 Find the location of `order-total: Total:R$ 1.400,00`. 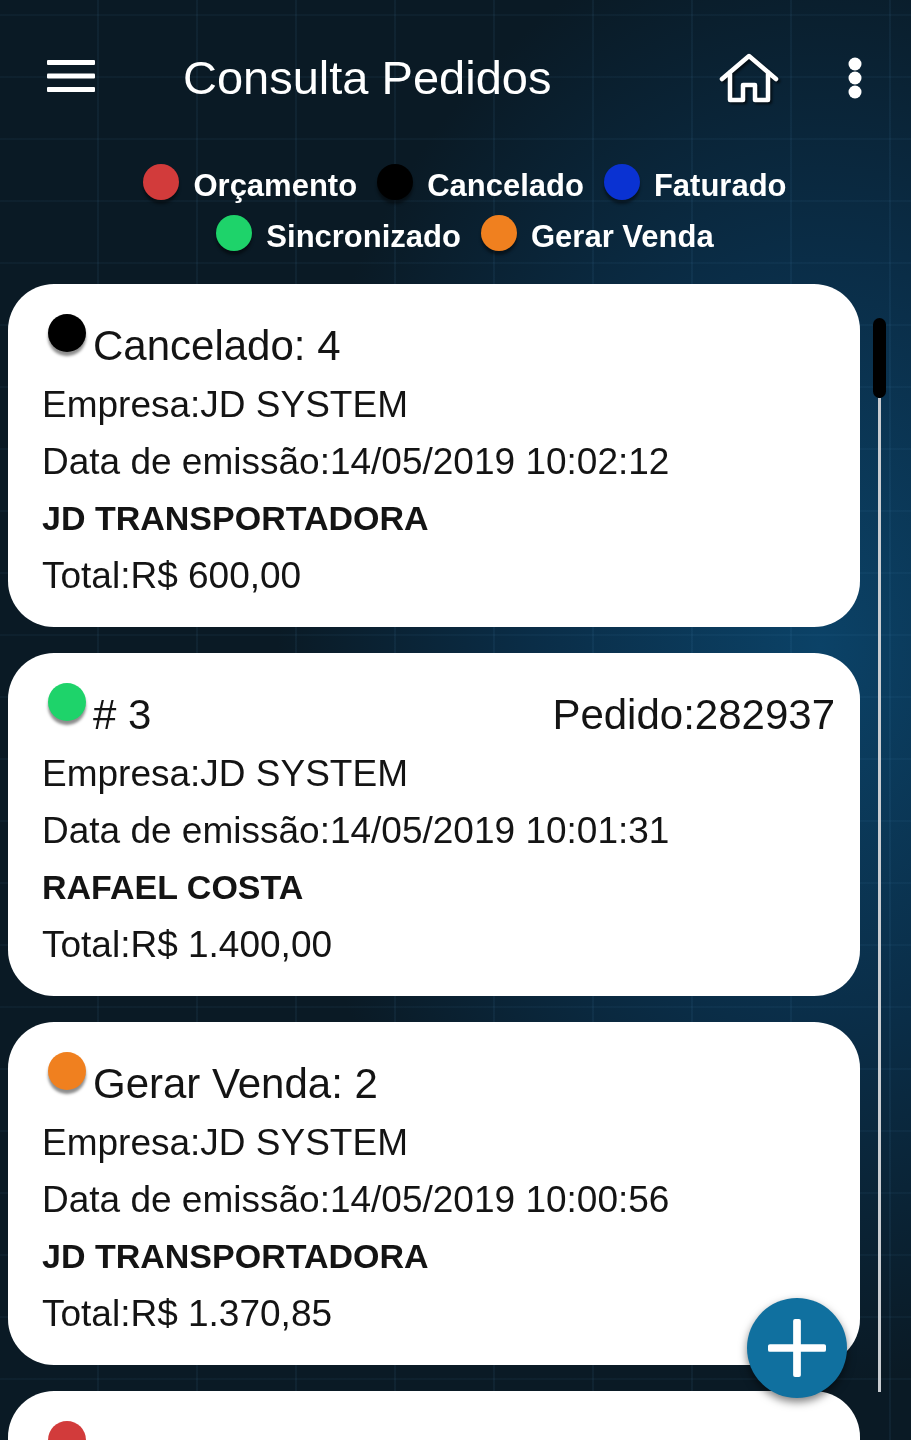

order-total: Total:R$ 1.400,00 is located at coordinates (188, 945).